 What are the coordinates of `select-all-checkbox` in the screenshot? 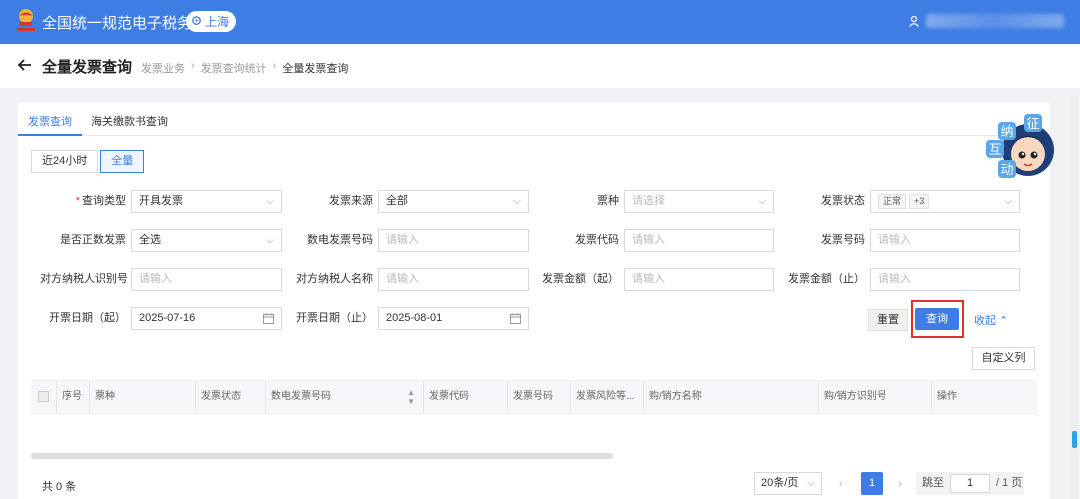 It's located at (43, 396).